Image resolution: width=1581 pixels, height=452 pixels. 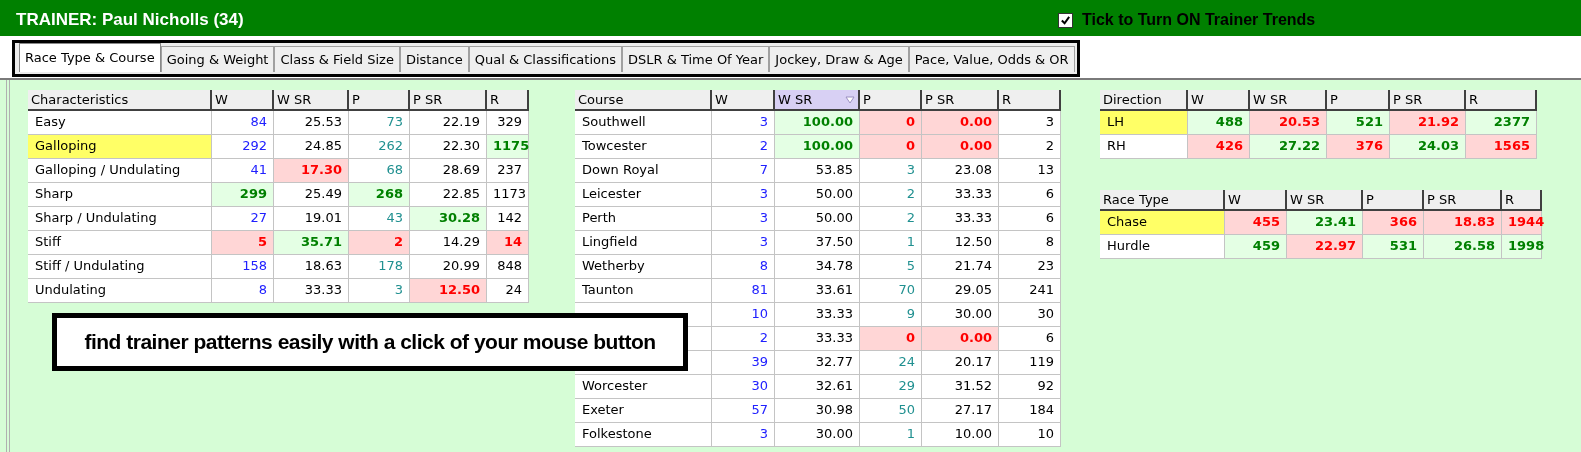 What do you see at coordinates (1030, 411) in the screenshot?
I see `table-cell: 184` at bounding box center [1030, 411].